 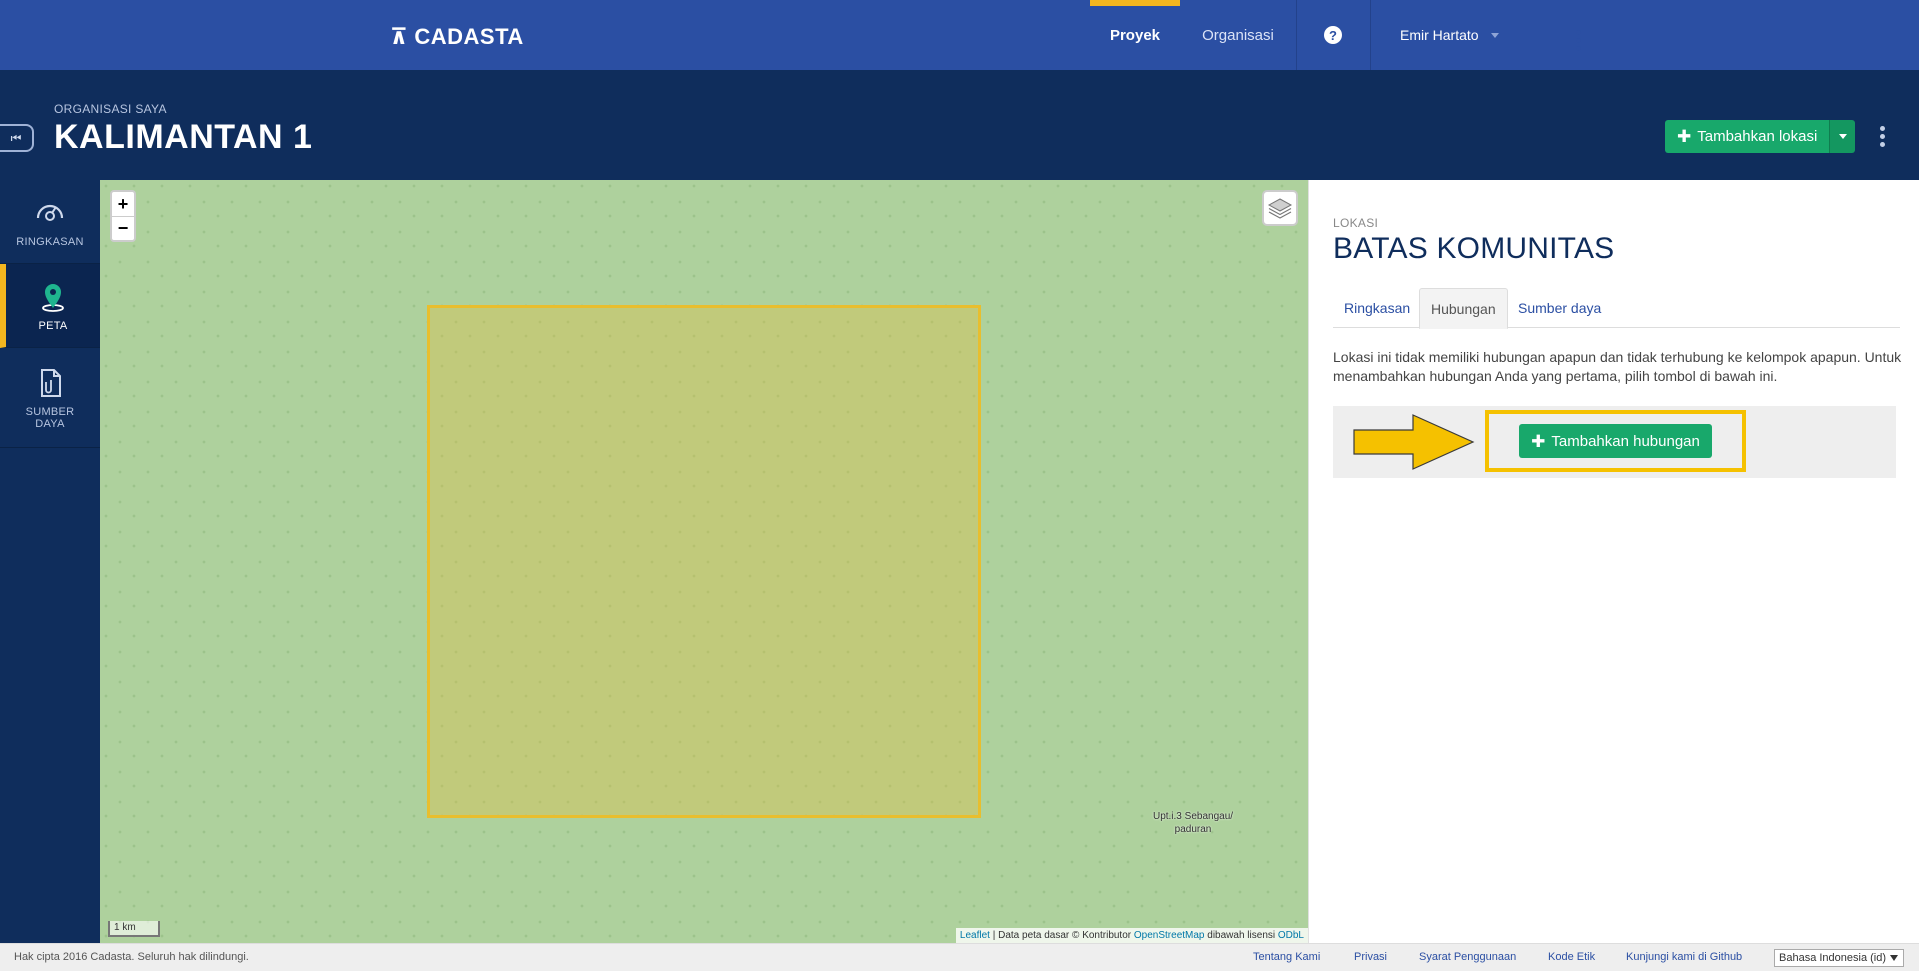 I want to click on add-relationship-button: ✚ Tambahkan hubungan, so click(x=1615, y=441).